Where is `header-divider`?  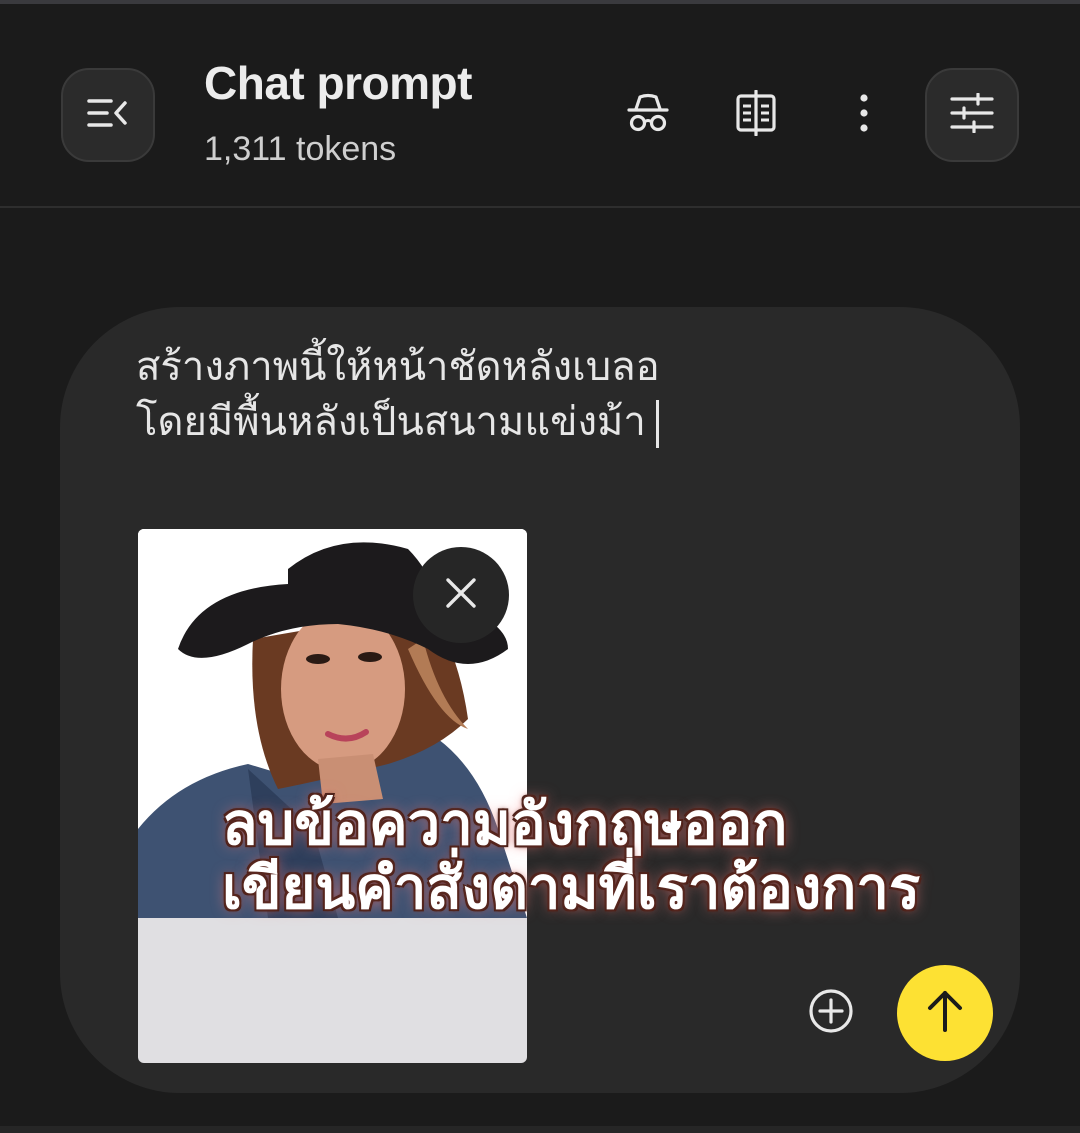
header-divider is located at coordinates (540, 207).